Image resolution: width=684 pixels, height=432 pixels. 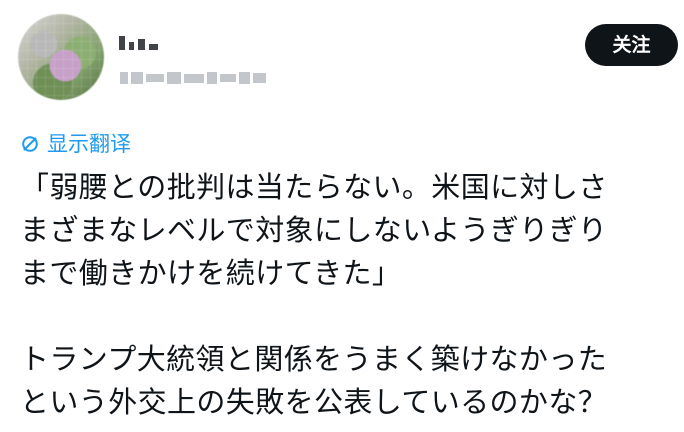 What do you see at coordinates (314, 359) in the screenshot?
I see `tweet-line: トランプ大統領と関係をうまく築けなかった` at bounding box center [314, 359].